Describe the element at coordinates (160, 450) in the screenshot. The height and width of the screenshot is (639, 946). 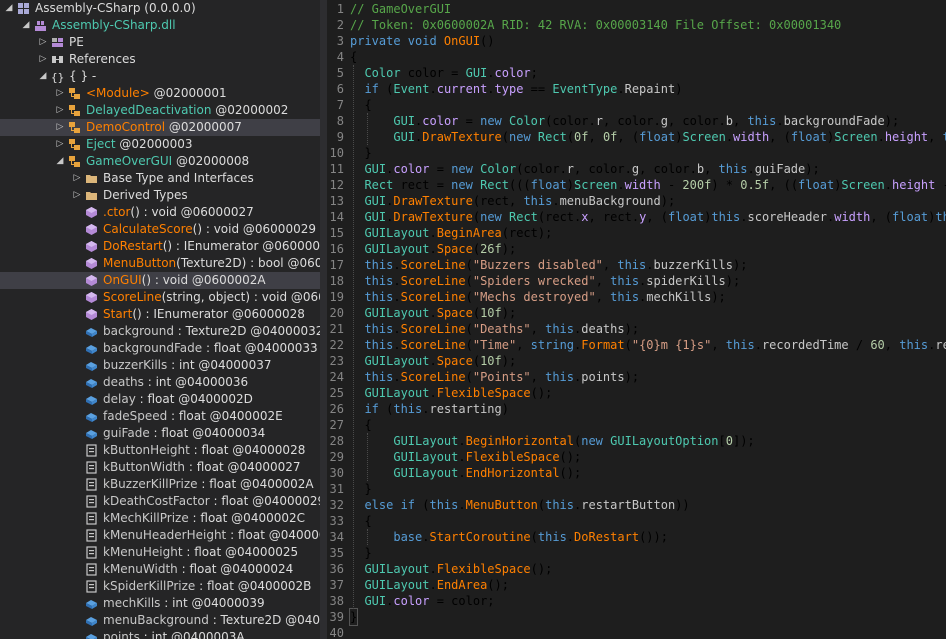
I see `tree-item: kButtonHeight : float @04000028` at that location.